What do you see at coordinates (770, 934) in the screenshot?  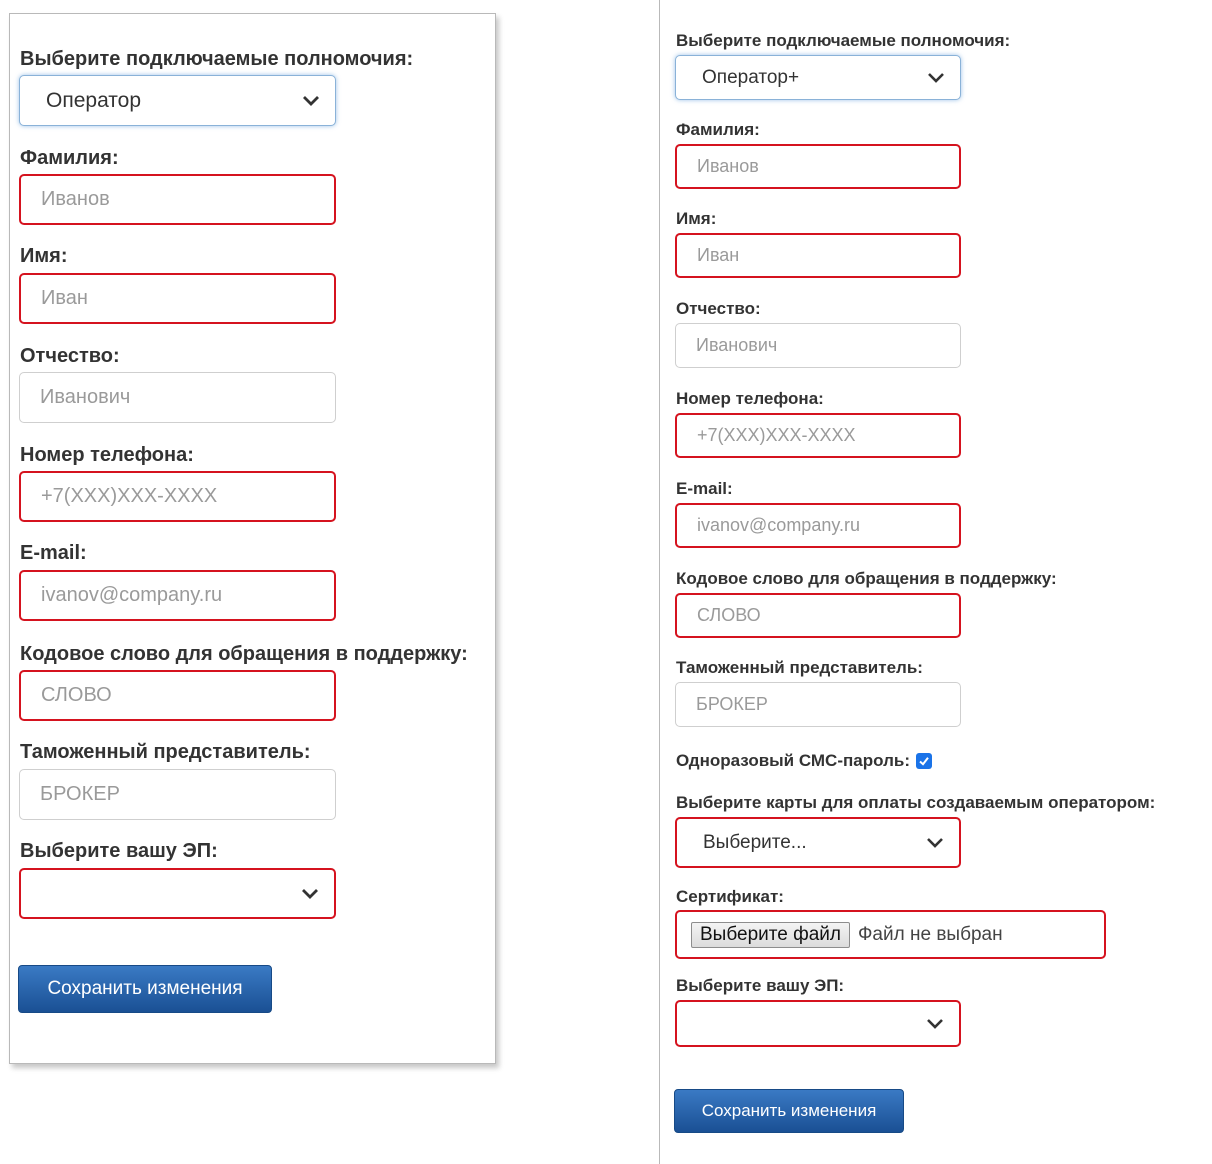 I see `choose-file-button: Выберите файл` at bounding box center [770, 934].